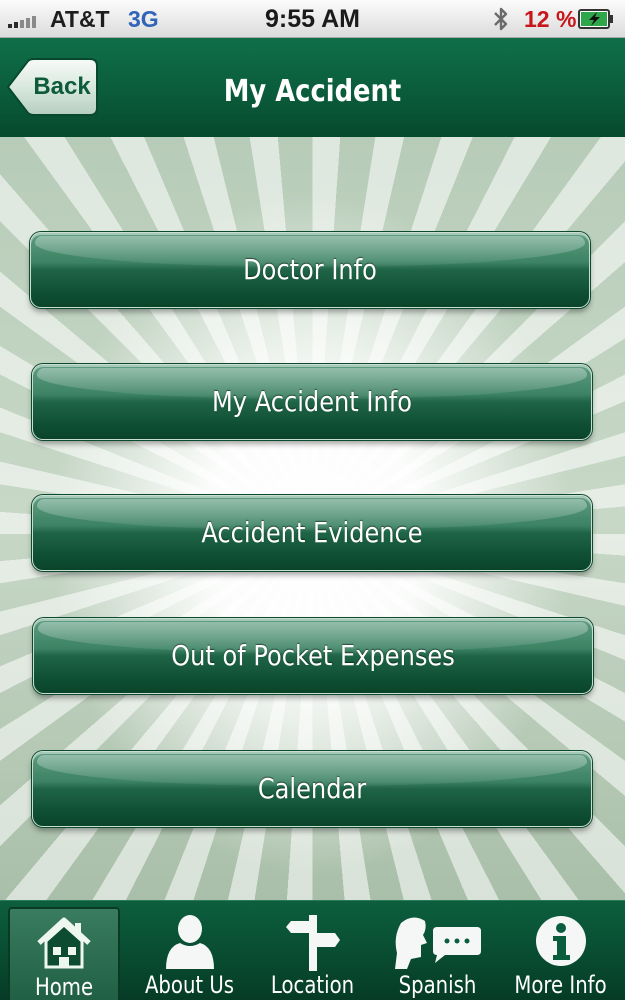 This screenshot has height=1000, width=625. Describe the element at coordinates (437, 943) in the screenshot. I see `speech-icon` at that location.